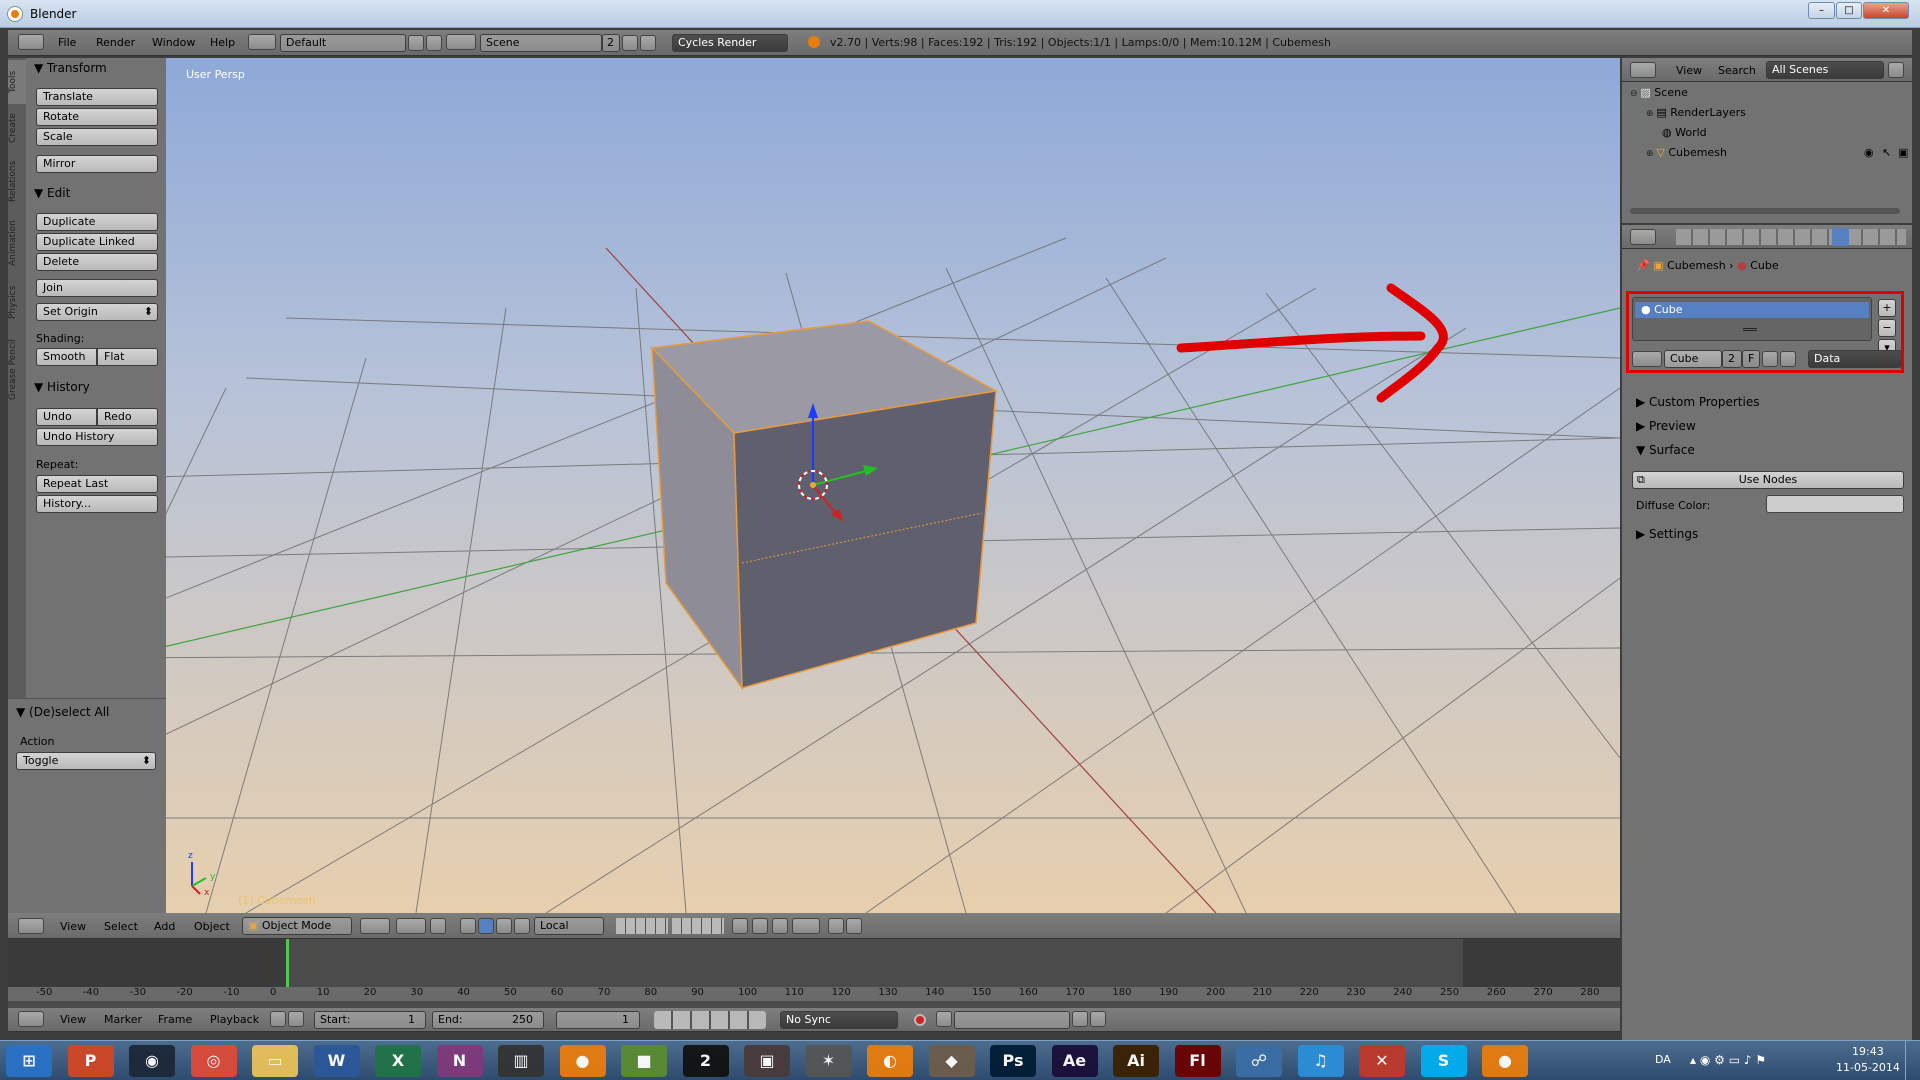 The height and width of the screenshot is (1080, 1920). I want to click on timeline-frame-menu: Frame, so click(175, 1019).